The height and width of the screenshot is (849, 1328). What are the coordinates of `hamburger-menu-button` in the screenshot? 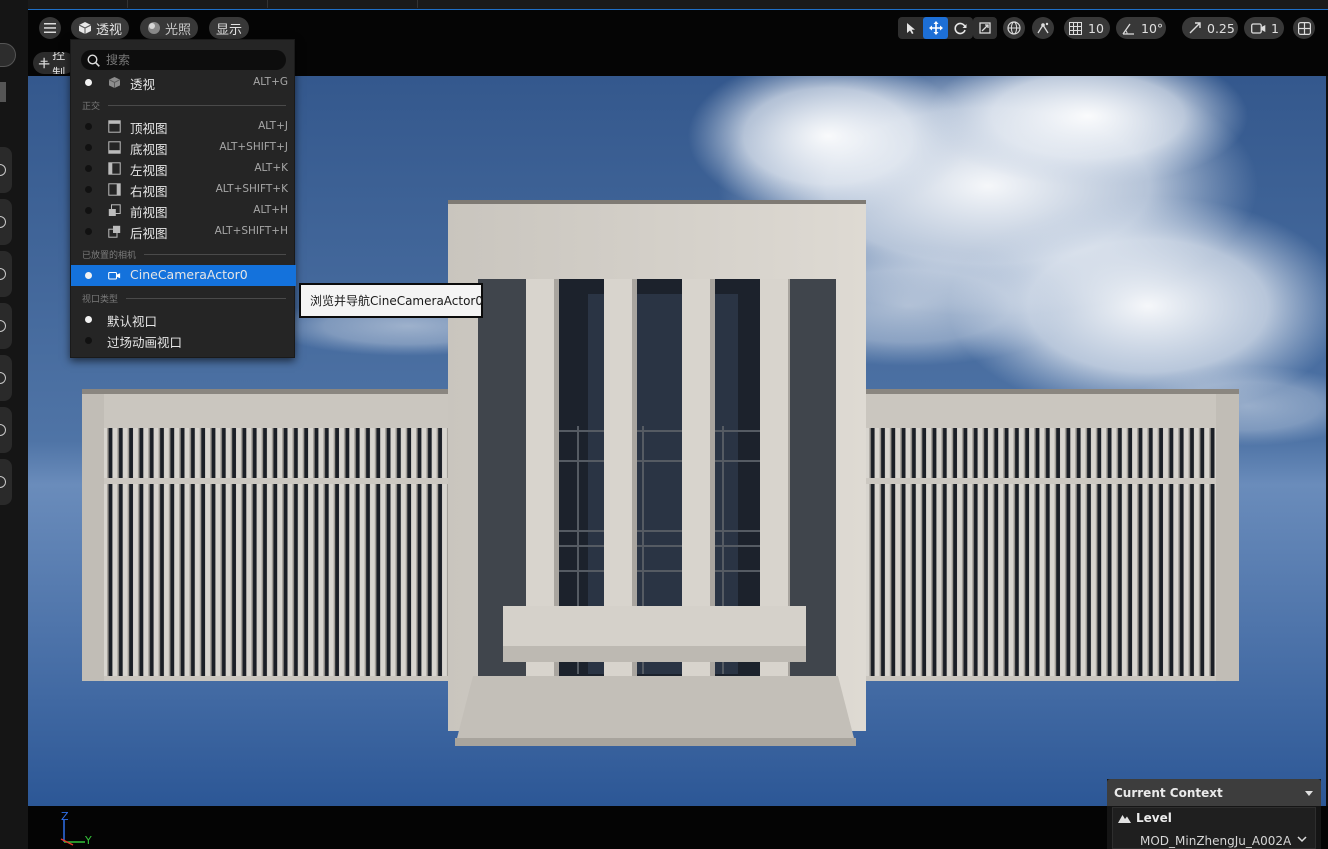 It's located at (50, 28).